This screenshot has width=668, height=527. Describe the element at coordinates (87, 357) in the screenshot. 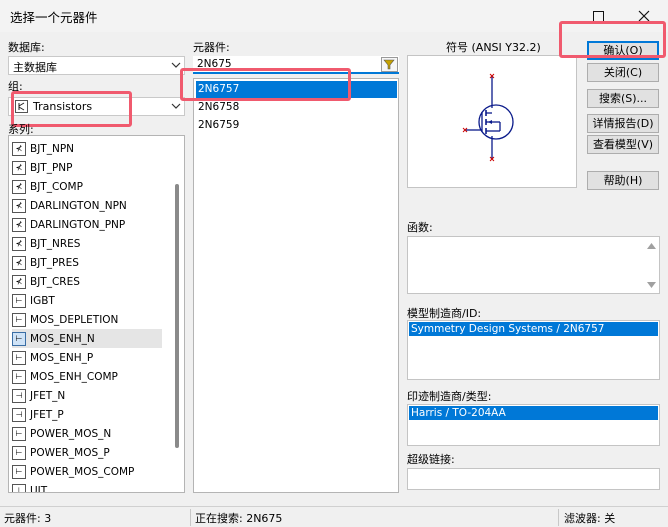

I see `series-item-mos-enh-p: ⊢ MOS_ENH_P` at that location.